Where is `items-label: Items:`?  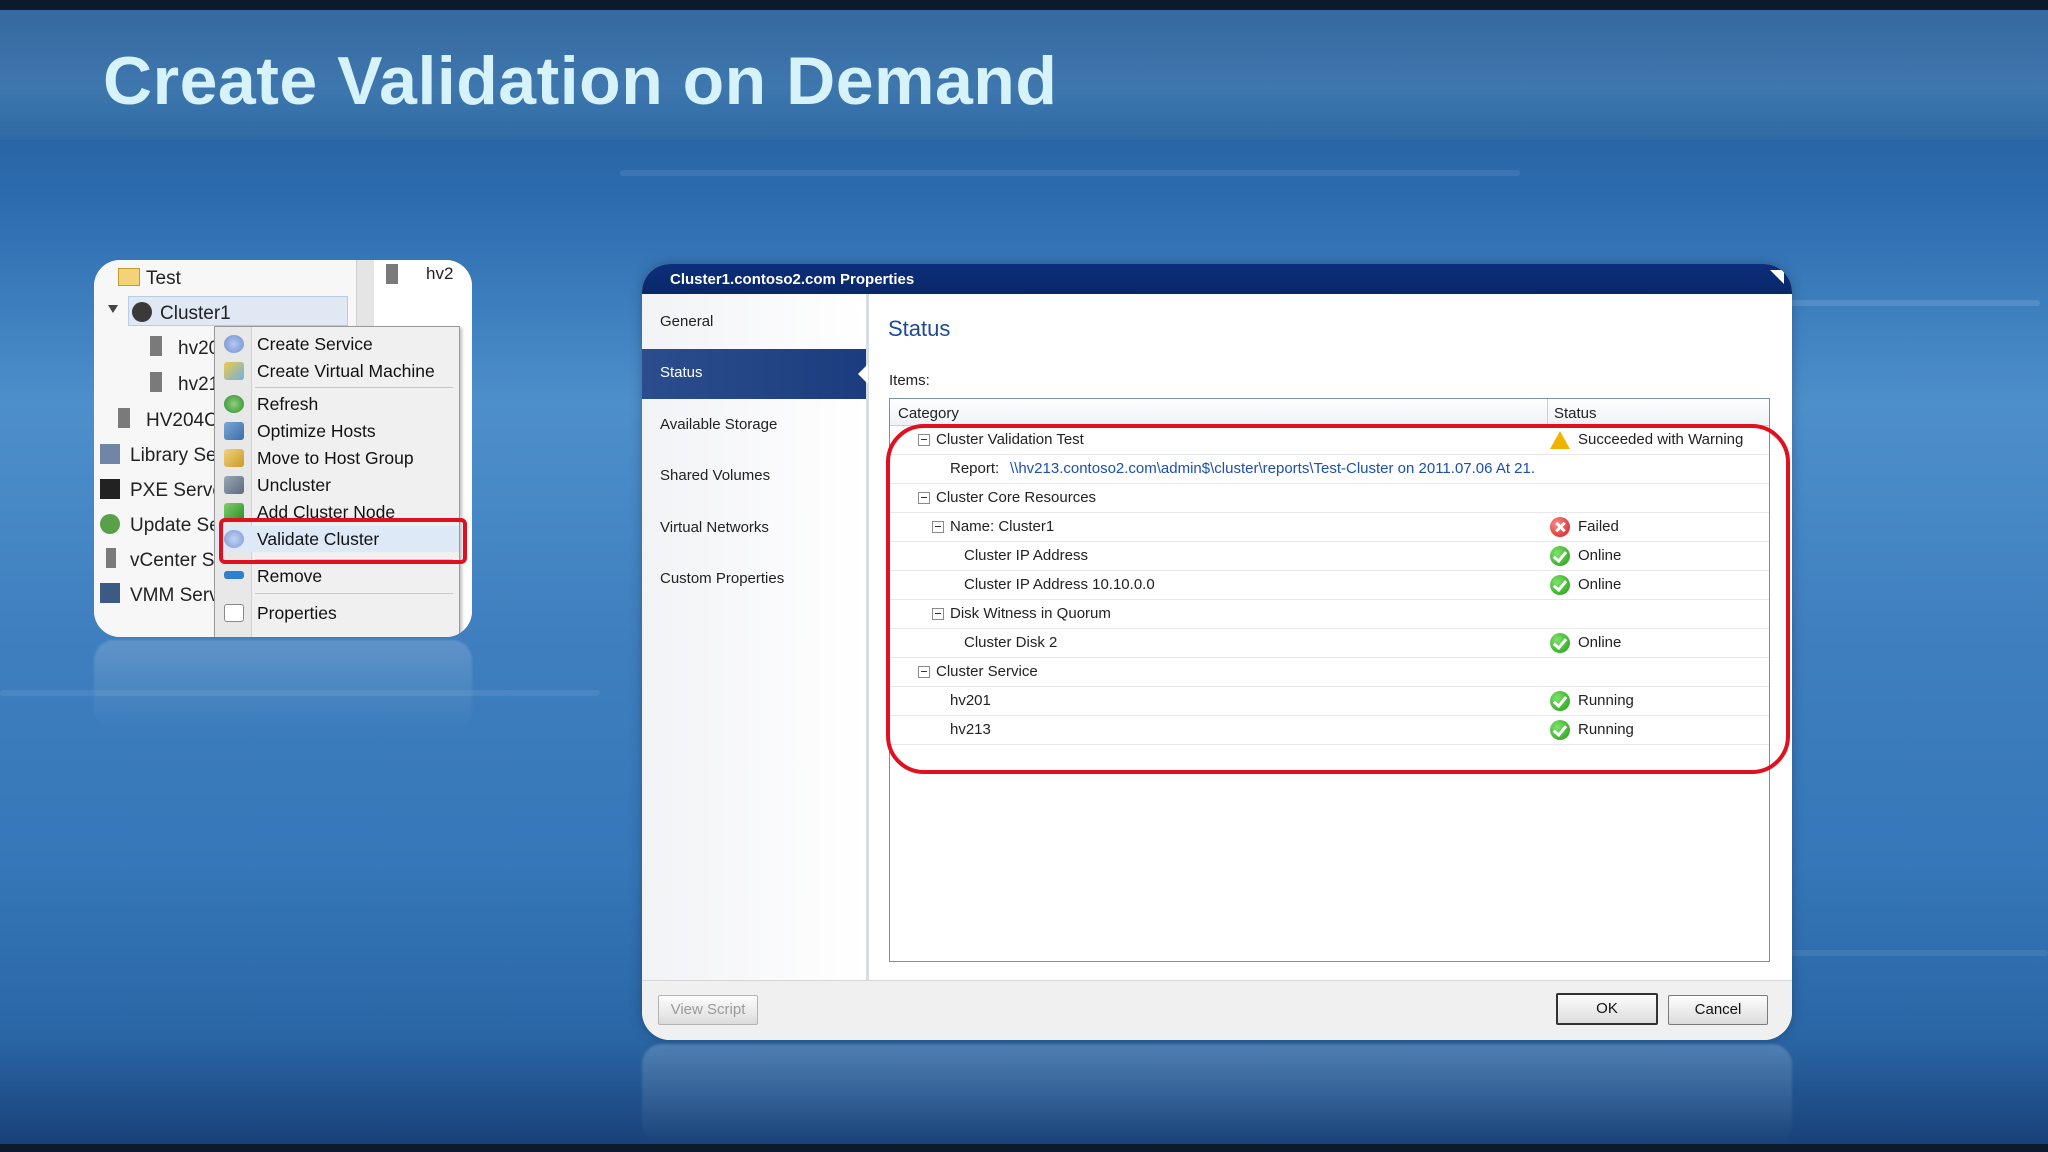
items-label: Items: is located at coordinates (909, 380).